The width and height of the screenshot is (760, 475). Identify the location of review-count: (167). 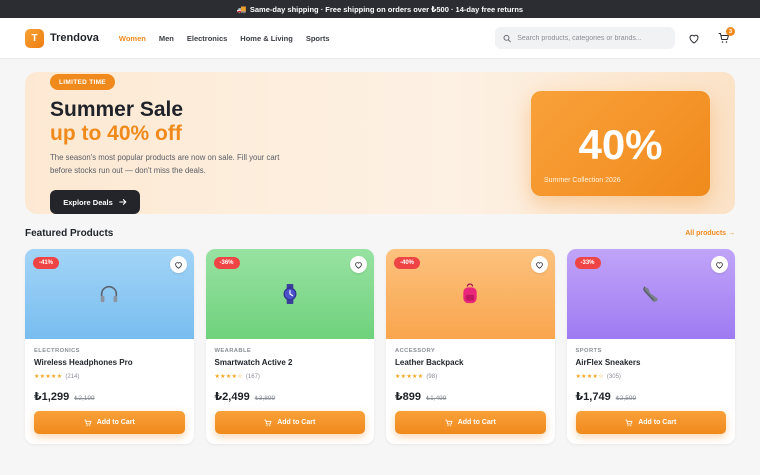
(252, 376).